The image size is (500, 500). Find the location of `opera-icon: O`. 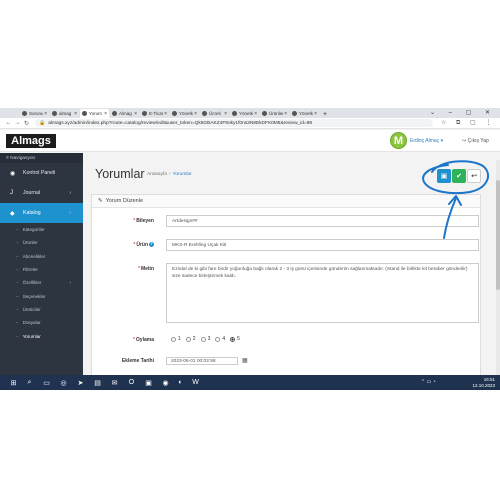

opera-icon: O is located at coordinates (131, 382).